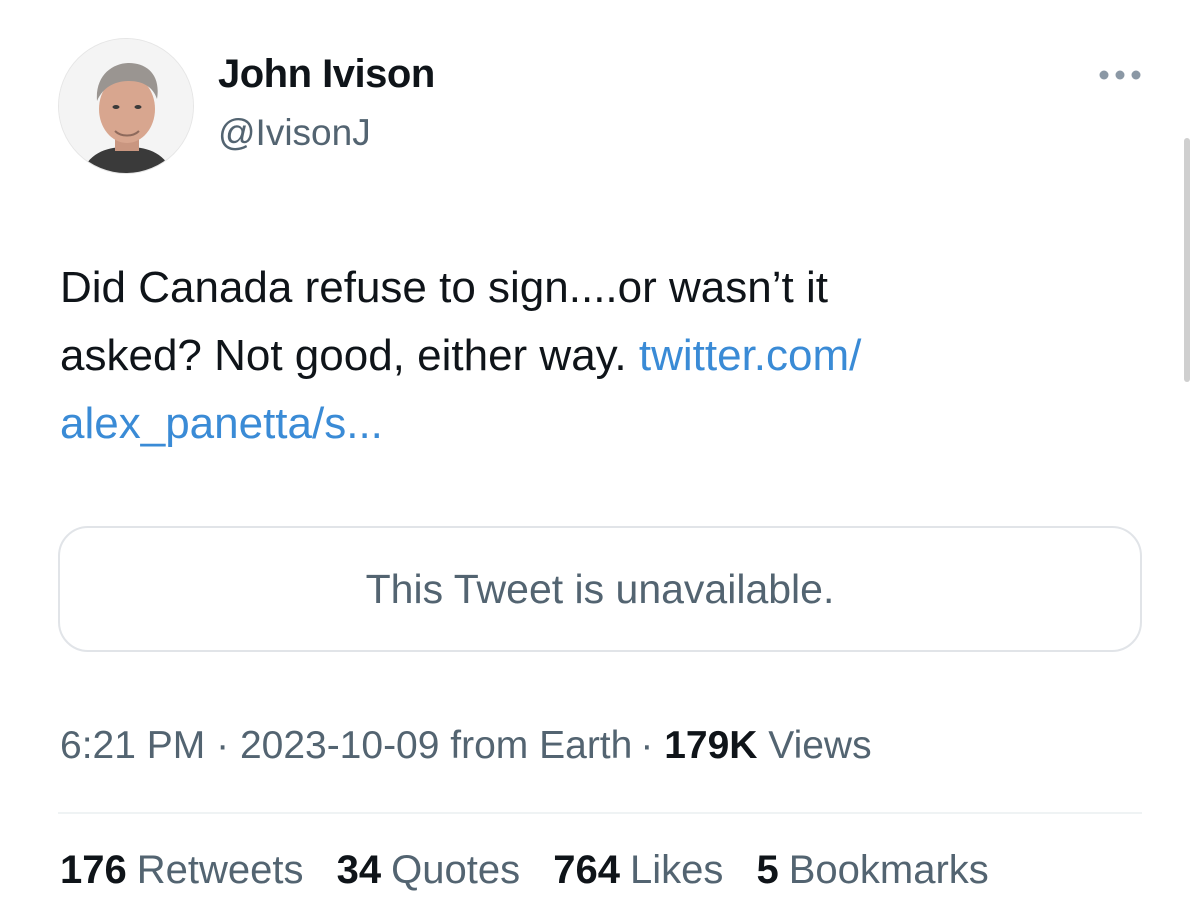 This screenshot has width=1200, height=918. Describe the element at coordinates (541, 745) in the screenshot. I see `tweet-source: from Earth` at that location.